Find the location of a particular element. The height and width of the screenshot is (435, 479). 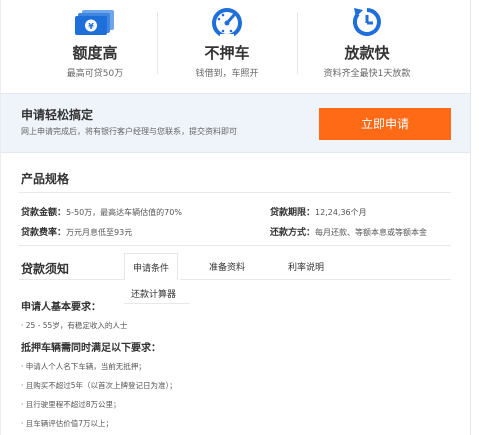

tab-repayment-calculator: 还款计算器 is located at coordinates (153, 293).